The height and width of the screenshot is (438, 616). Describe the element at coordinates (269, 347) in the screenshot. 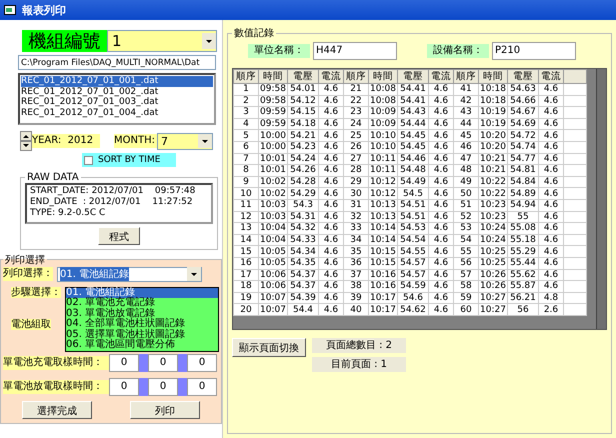

I see `page-switch-button: 顯示頁面切換` at that location.